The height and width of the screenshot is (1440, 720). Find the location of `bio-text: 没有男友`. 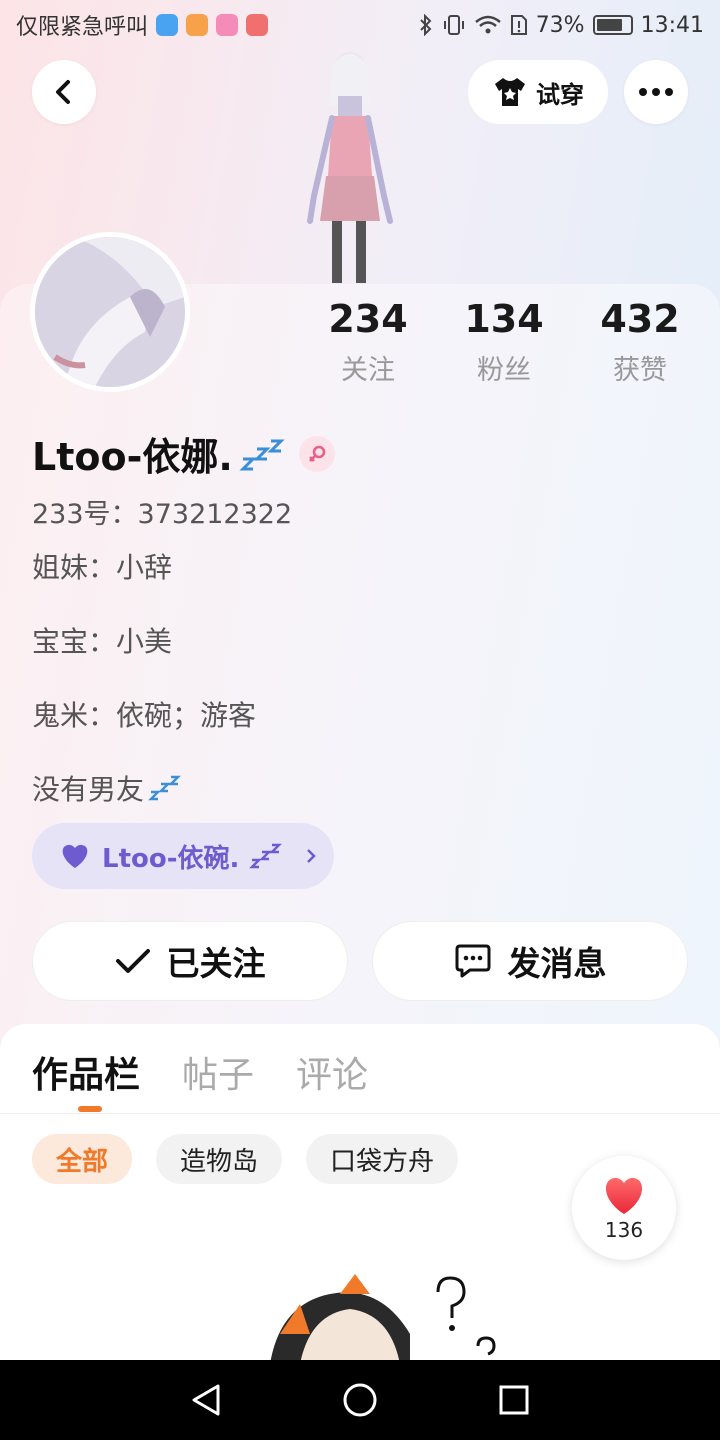

bio-text: 没有男友 is located at coordinates (88, 789).